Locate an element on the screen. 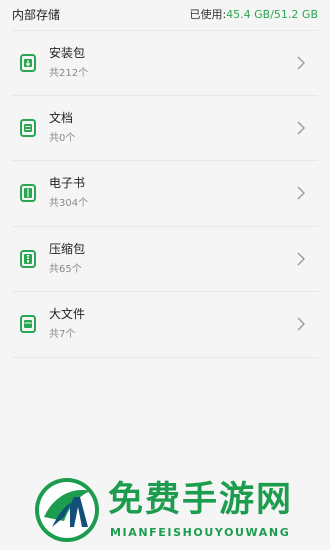 This screenshot has height=550, width=330. category-count: 共212个 is located at coordinates (69, 73).